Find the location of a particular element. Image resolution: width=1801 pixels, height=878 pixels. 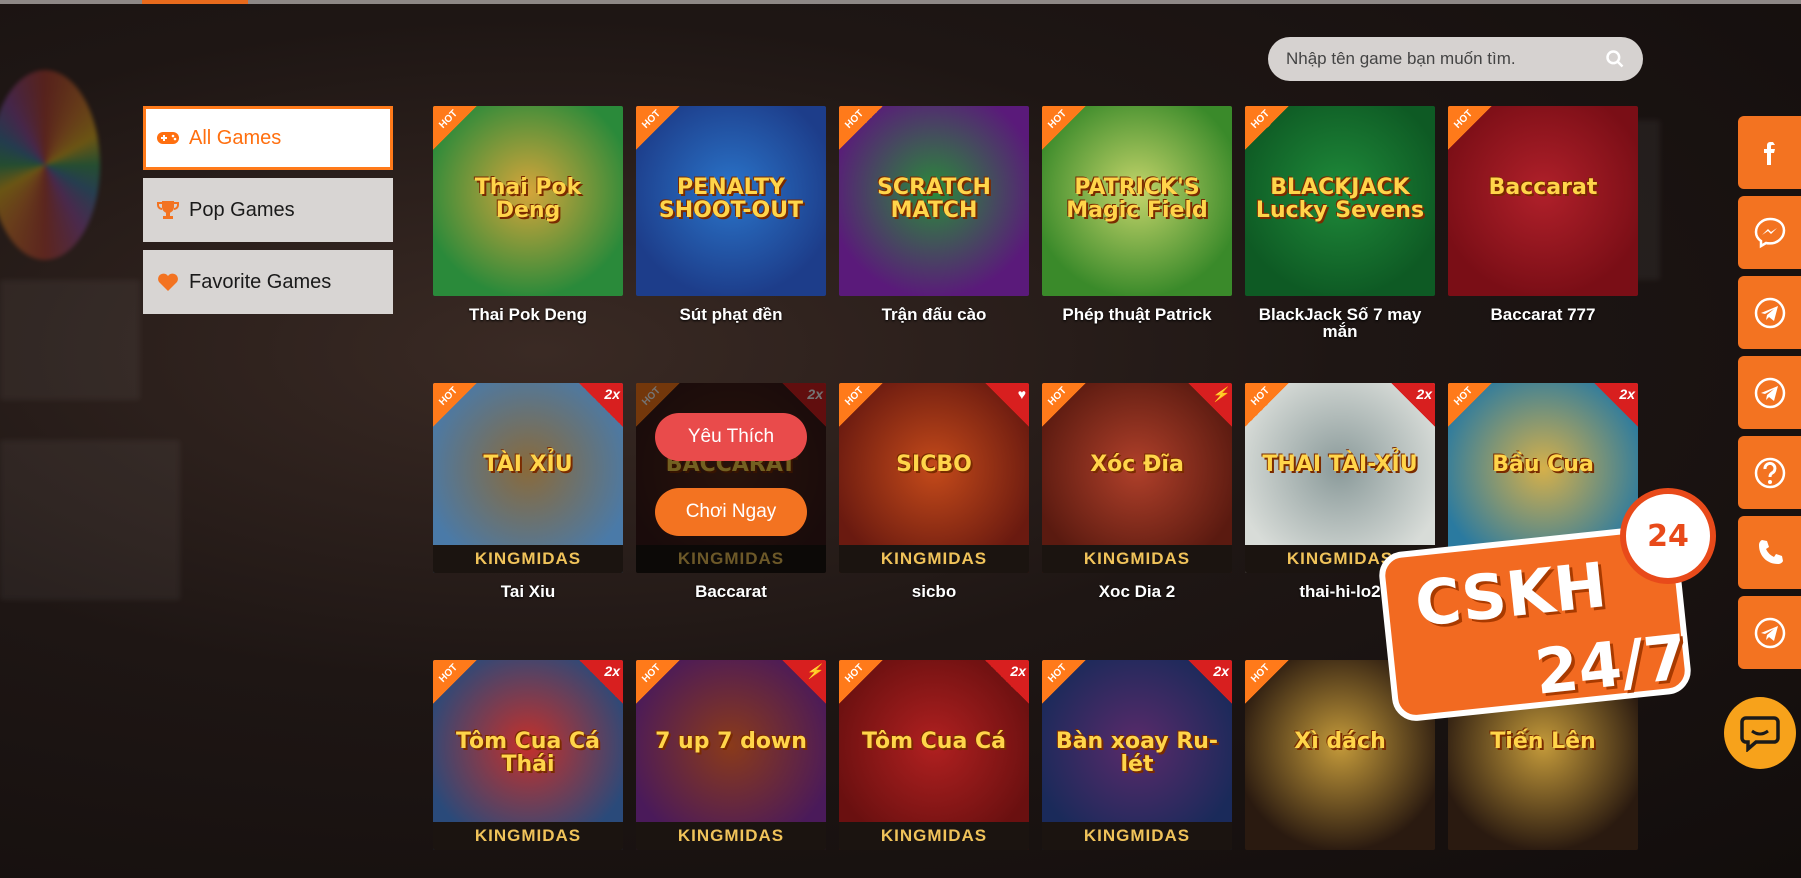

game-art-title: PENALTY SHOOT-OUT is located at coordinates (731, 199).